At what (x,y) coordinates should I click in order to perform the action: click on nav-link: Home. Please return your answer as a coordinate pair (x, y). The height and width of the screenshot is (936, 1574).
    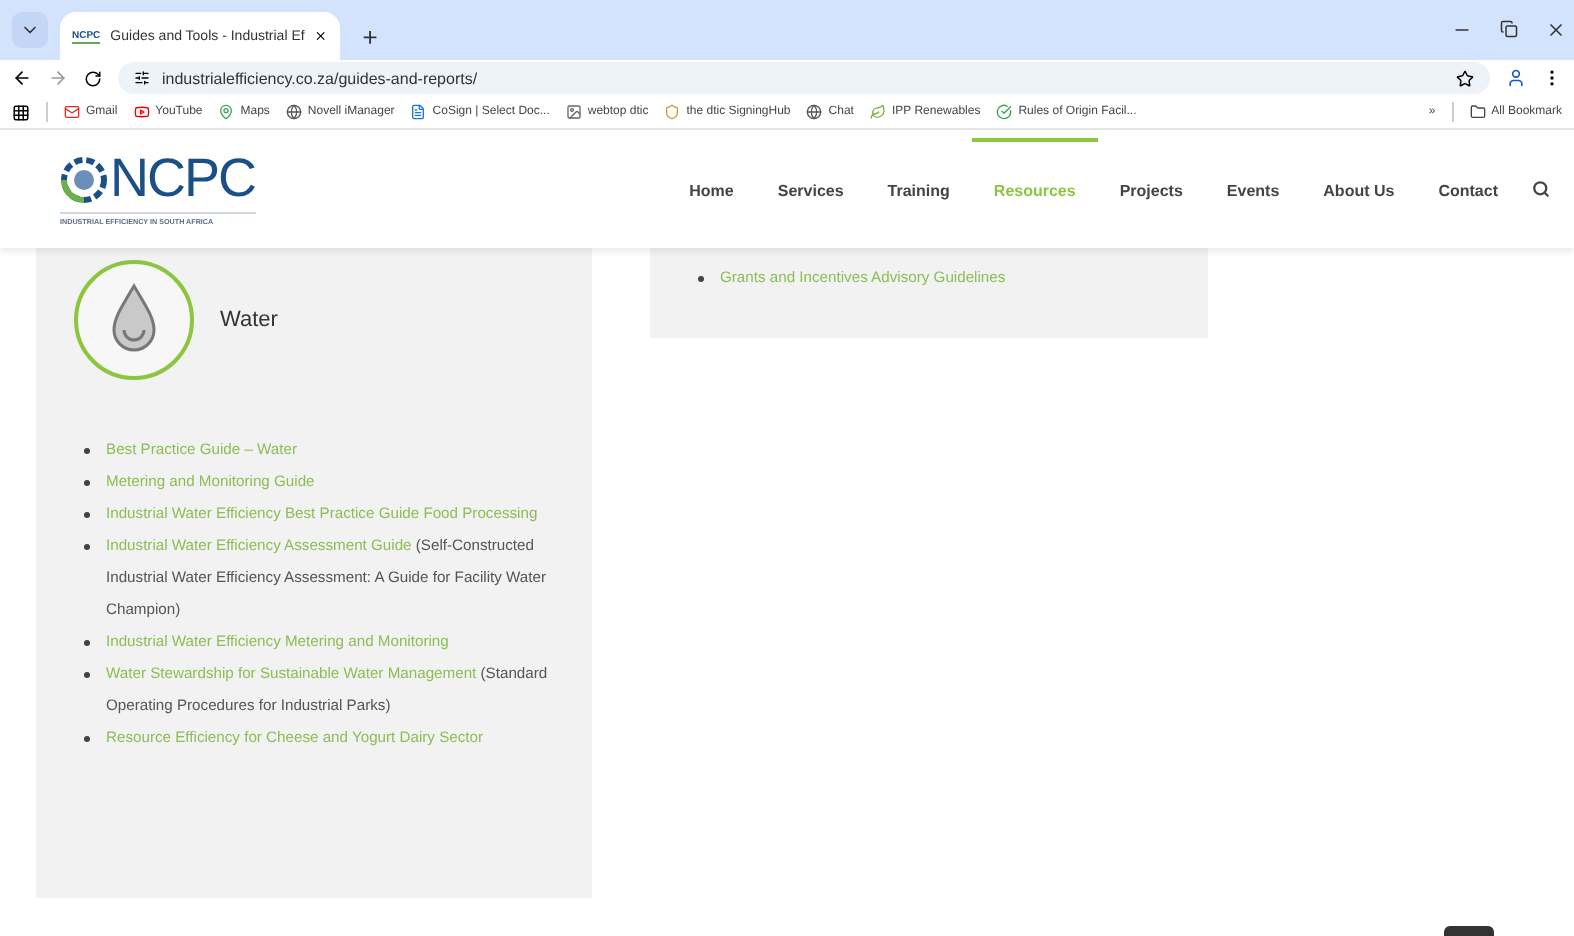
    Looking at the image, I should click on (711, 189).